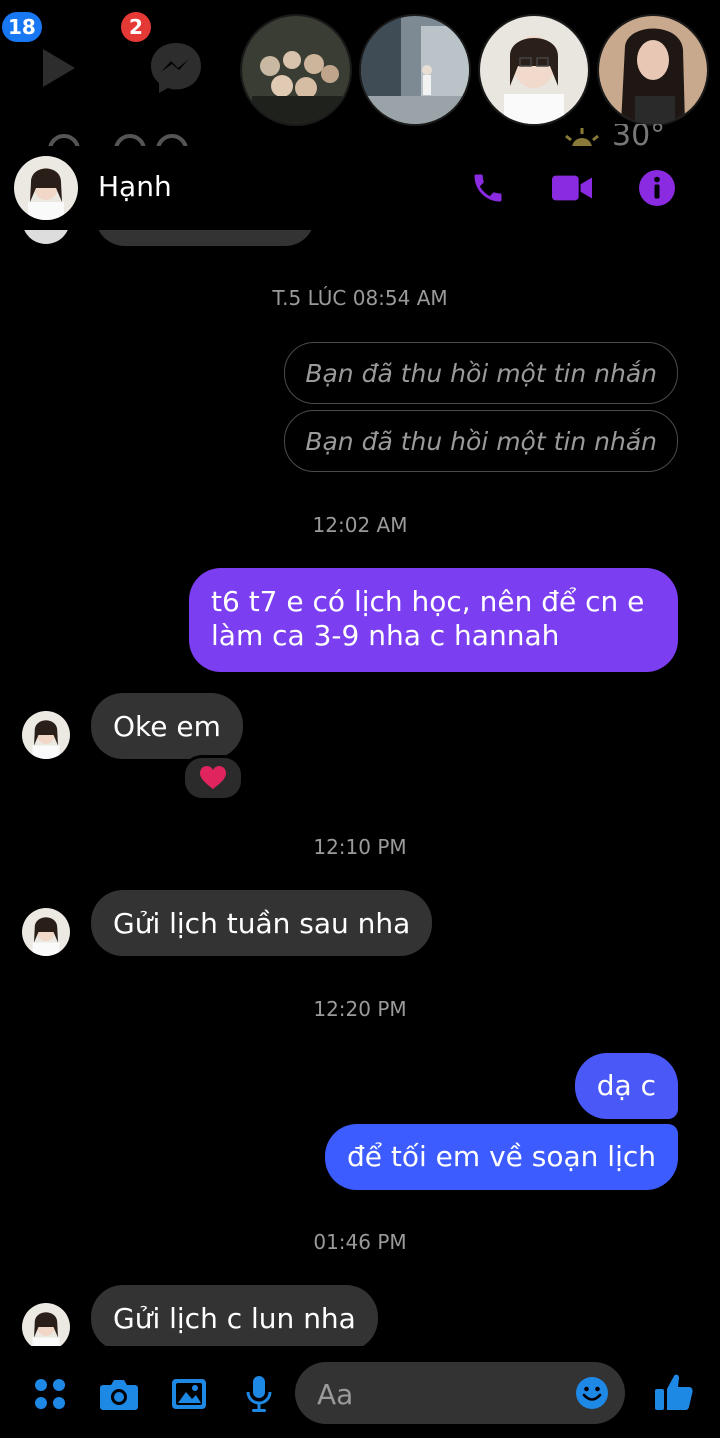  Describe the element at coordinates (360, 188) in the screenshot. I see `conversation-header: Hạnh` at that location.